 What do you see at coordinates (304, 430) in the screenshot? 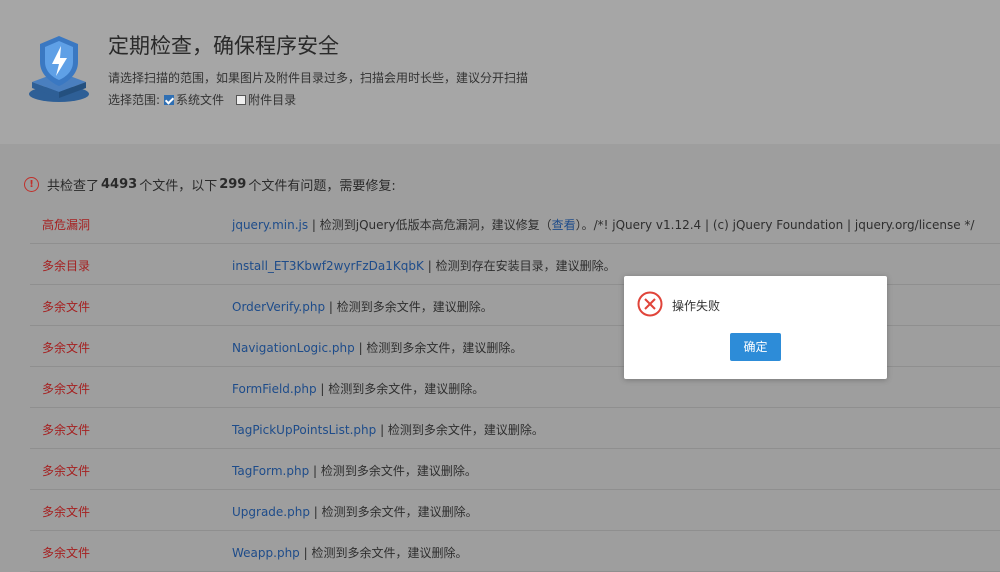
I see `issue-file: TagPickUpPointsList.php` at bounding box center [304, 430].